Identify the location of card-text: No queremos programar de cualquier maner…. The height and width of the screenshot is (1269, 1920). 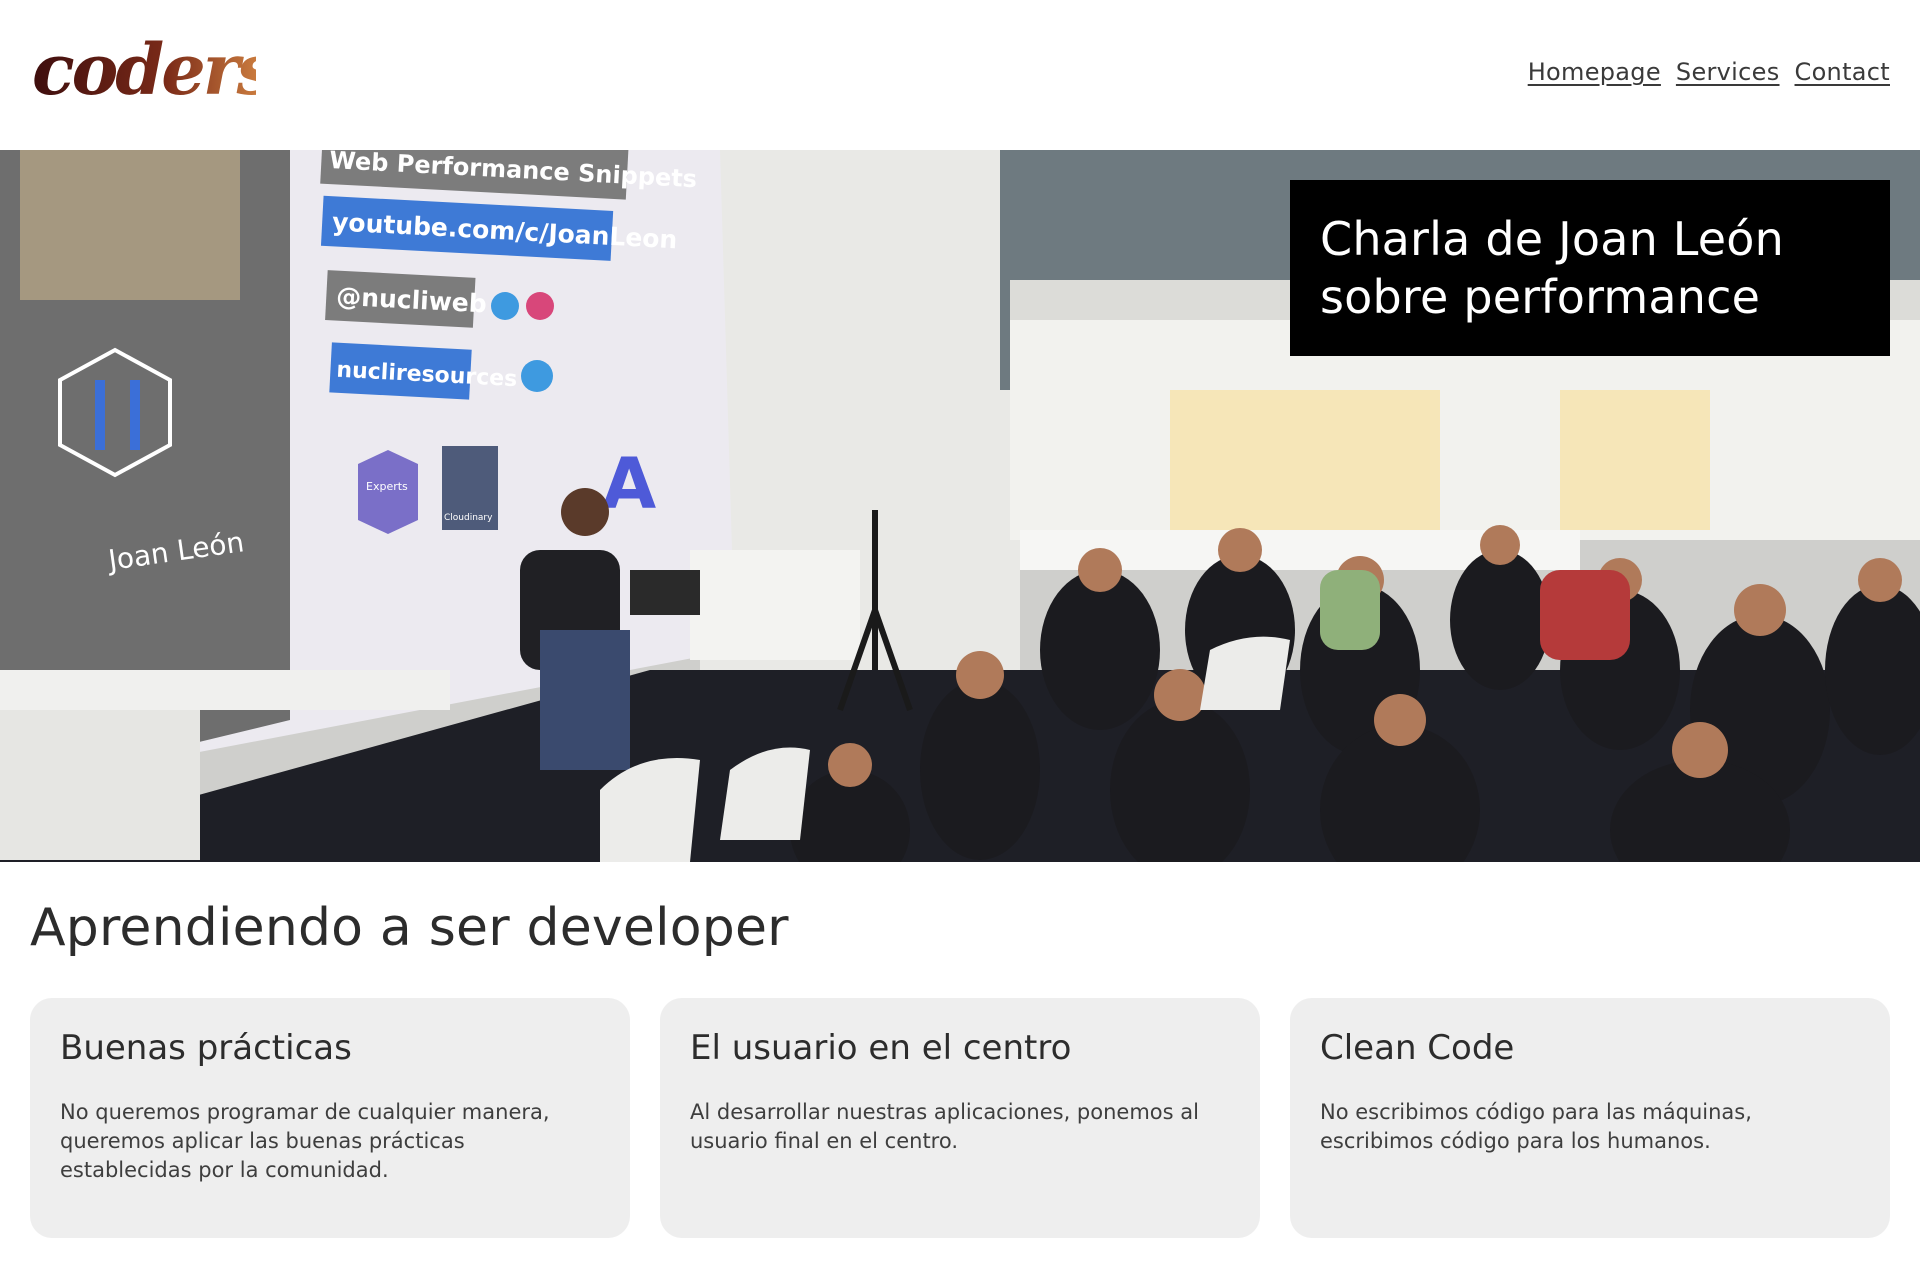
(305, 1141).